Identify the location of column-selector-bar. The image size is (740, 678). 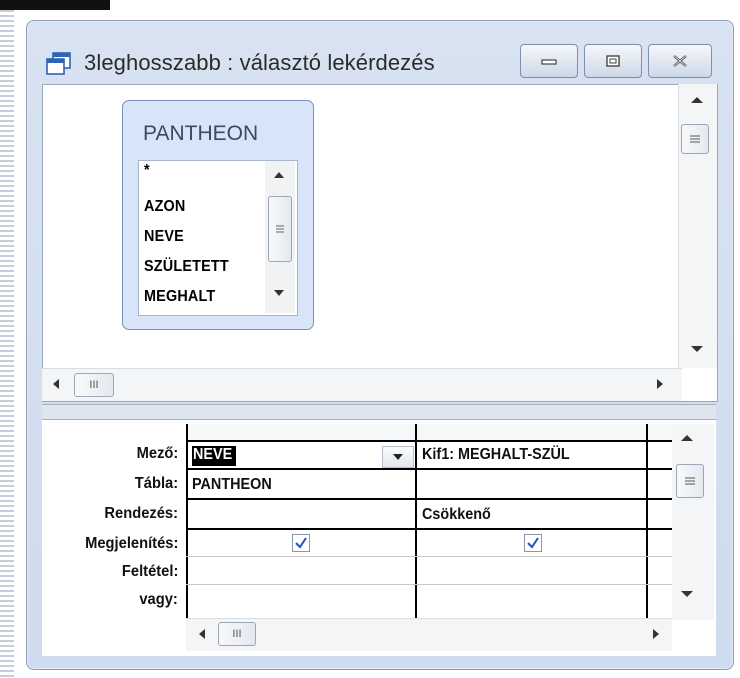
(429, 432).